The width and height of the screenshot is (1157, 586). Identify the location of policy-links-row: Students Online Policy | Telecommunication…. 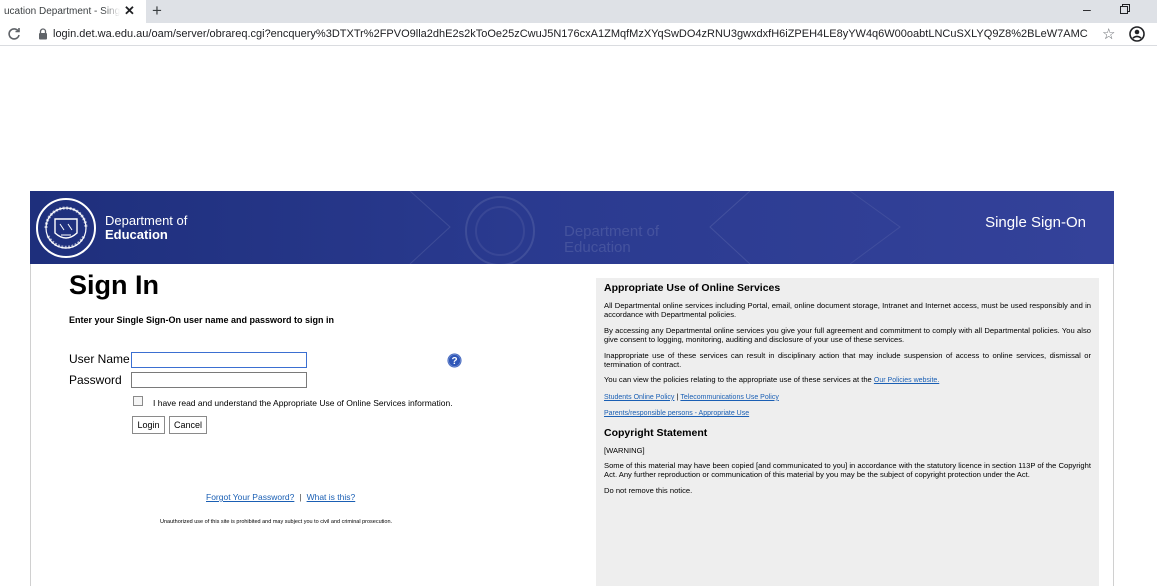
(847, 397).